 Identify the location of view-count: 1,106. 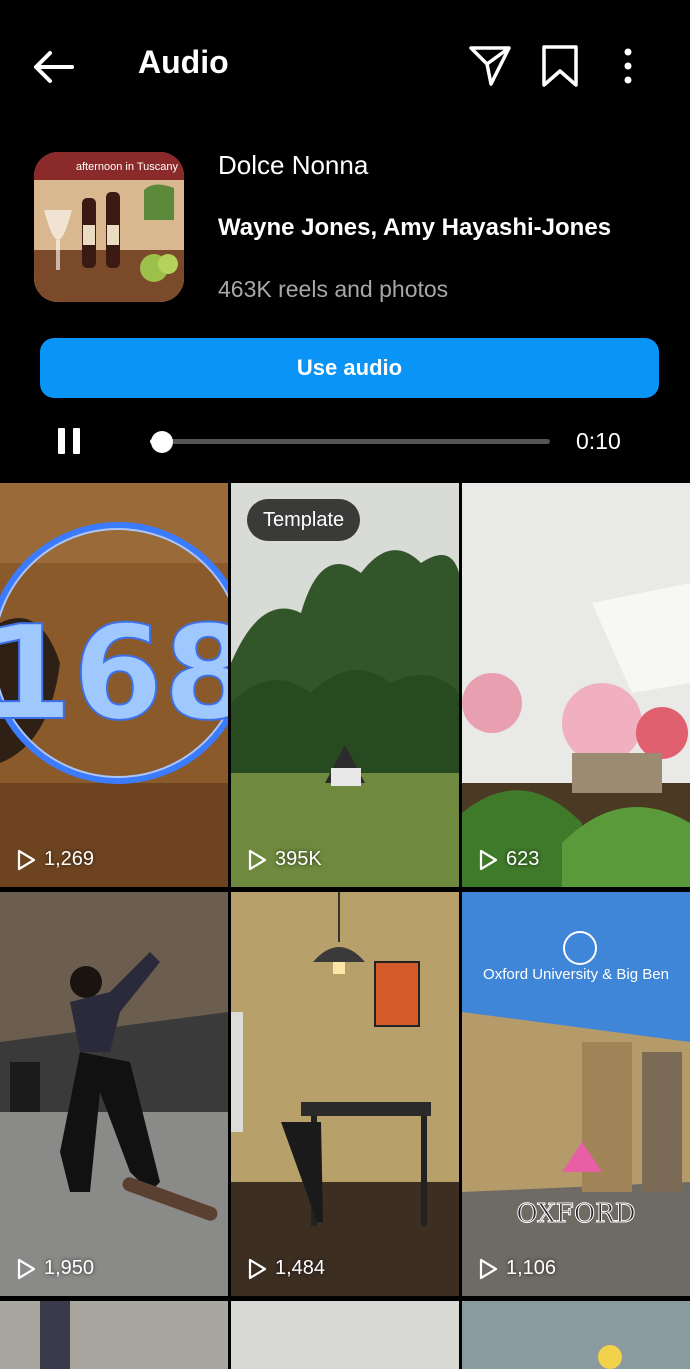
(517, 1268).